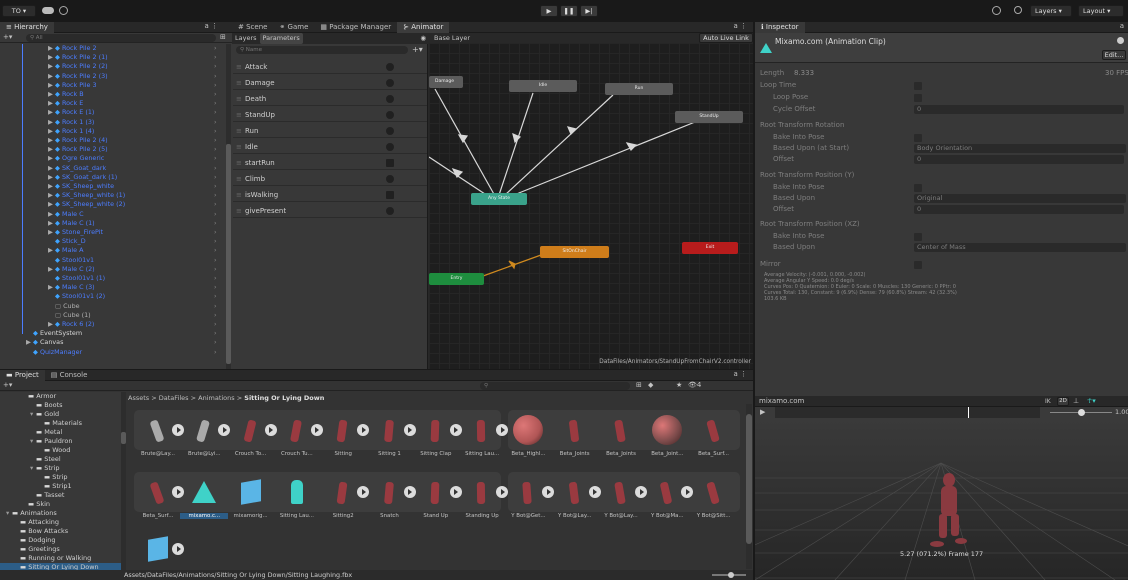 The image size is (1128, 580). What do you see at coordinates (246, 38) in the screenshot?
I see `layers-tab: Layers` at bounding box center [246, 38].